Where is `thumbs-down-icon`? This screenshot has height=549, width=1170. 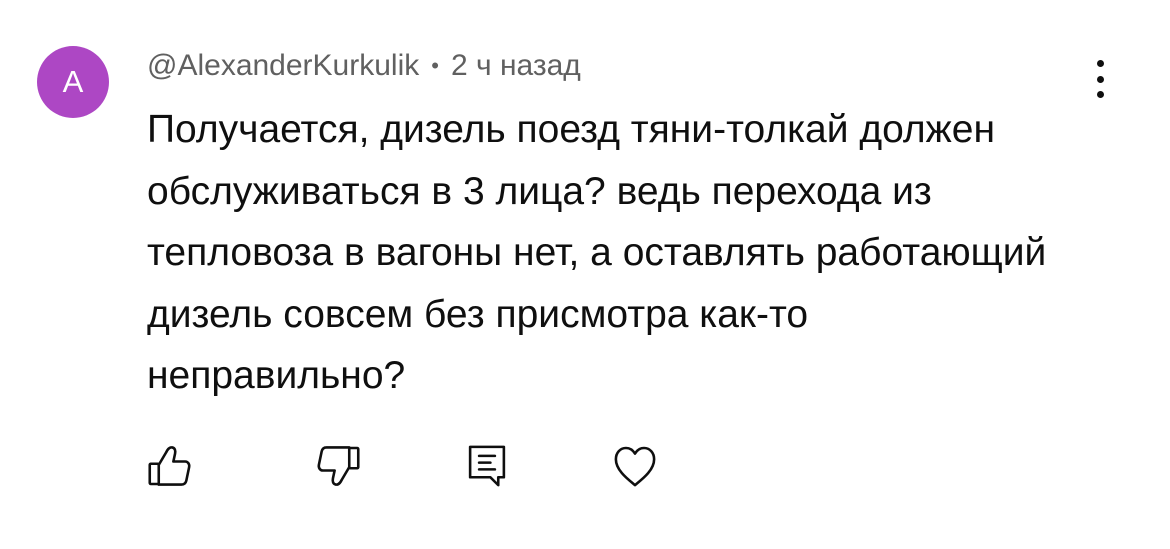 thumbs-down-icon is located at coordinates (338, 466).